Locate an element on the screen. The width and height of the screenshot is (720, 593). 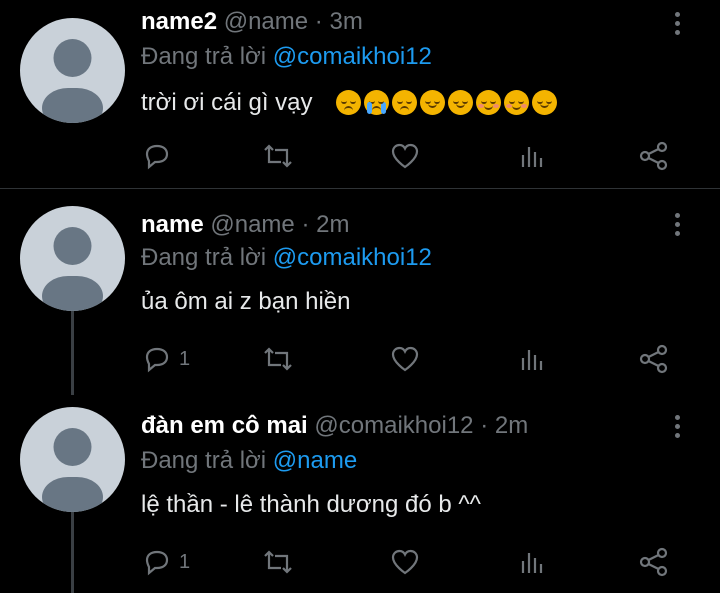
display-name: đàn em cô mai is located at coordinates (224, 425).